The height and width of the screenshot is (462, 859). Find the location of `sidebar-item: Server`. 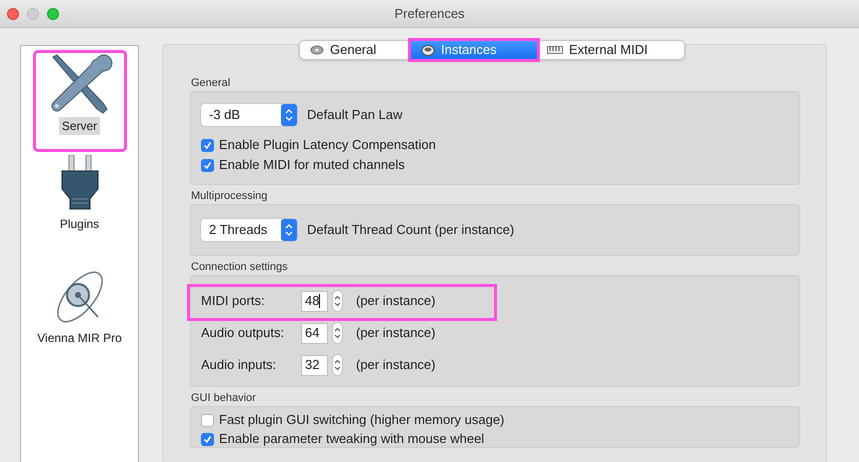

sidebar-item: Server is located at coordinates (80, 101).